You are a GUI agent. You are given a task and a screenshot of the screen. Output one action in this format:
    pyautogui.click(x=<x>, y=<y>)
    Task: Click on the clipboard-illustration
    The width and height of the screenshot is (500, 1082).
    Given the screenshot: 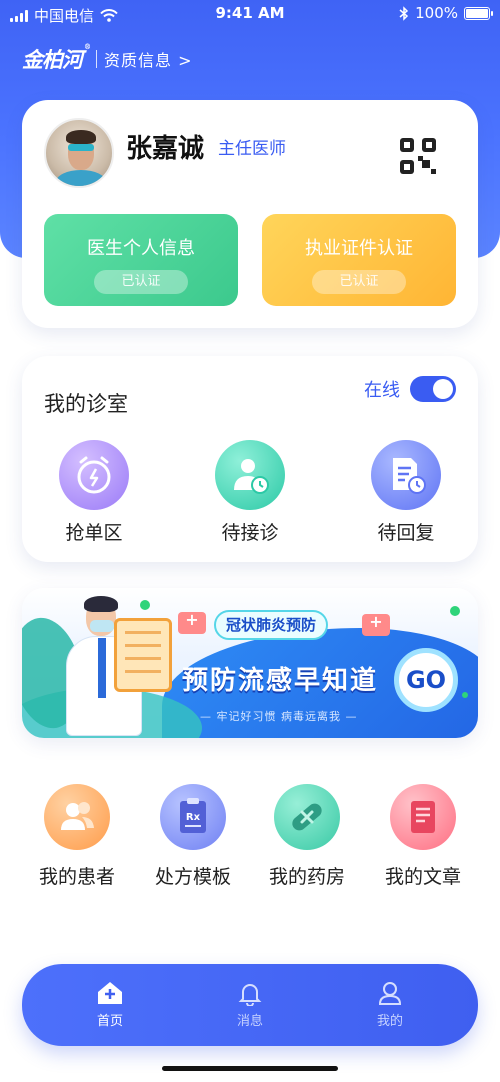 What is the action you would take?
    pyautogui.click(x=143, y=655)
    